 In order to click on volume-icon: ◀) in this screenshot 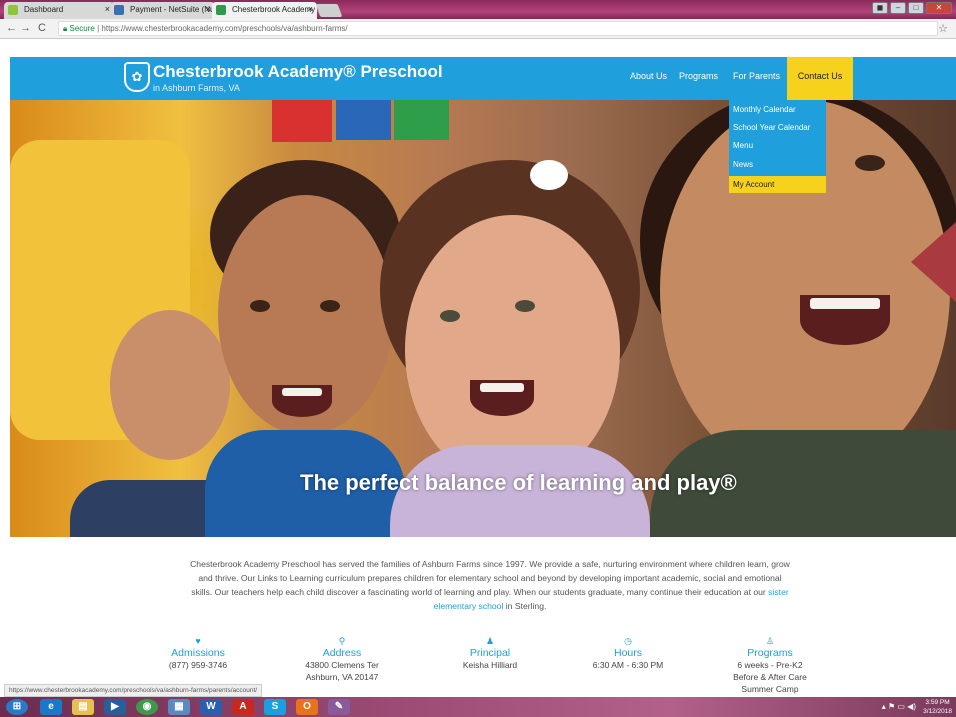, I will do `click(911, 706)`.